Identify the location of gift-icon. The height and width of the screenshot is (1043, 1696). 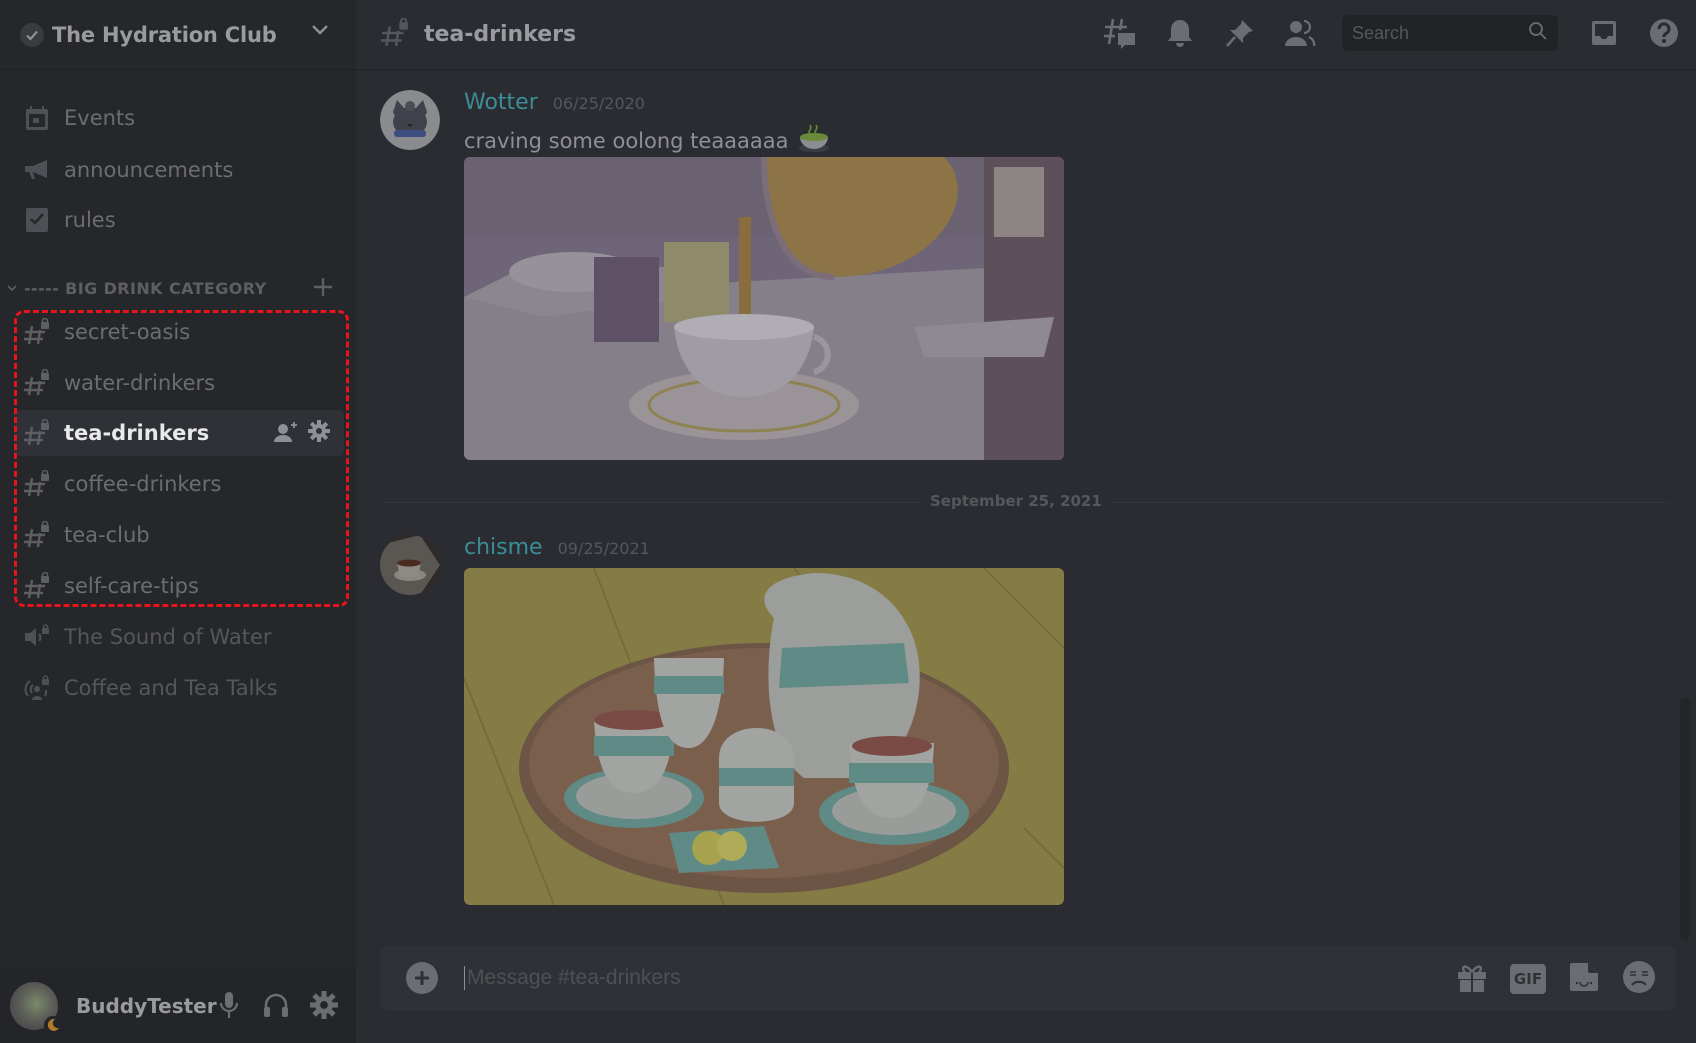
(1472, 979).